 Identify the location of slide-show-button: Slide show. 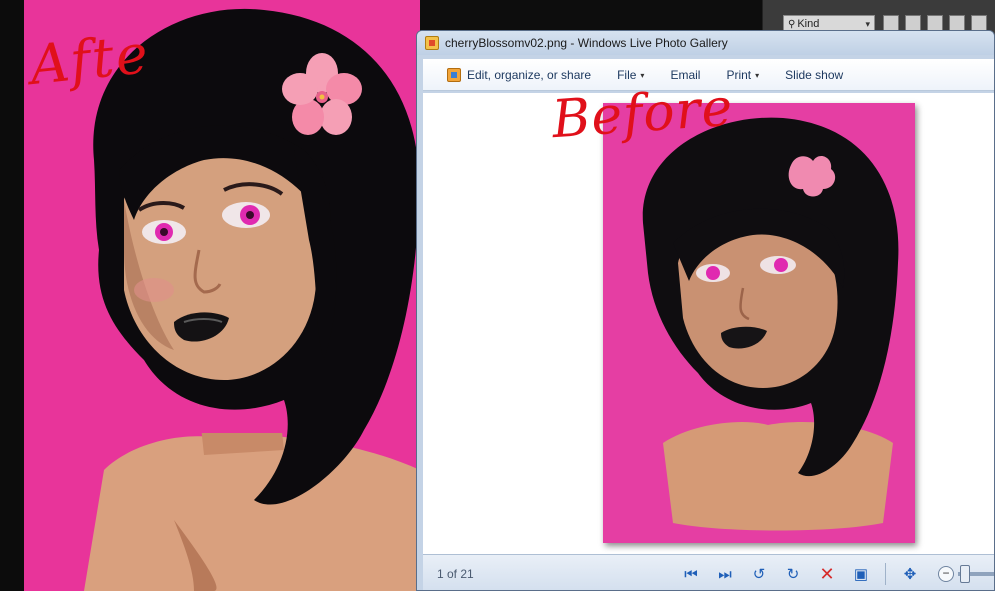
(814, 75).